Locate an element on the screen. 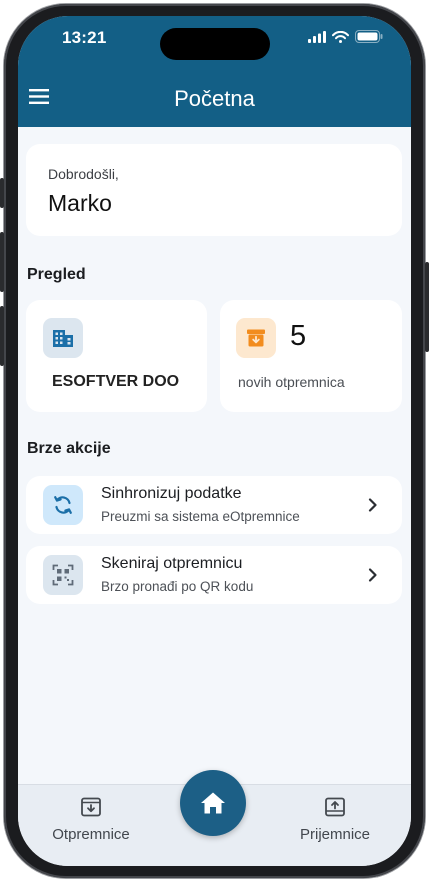 The height and width of the screenshot is (882, 429). home-button is located at coordinates (213, 803).